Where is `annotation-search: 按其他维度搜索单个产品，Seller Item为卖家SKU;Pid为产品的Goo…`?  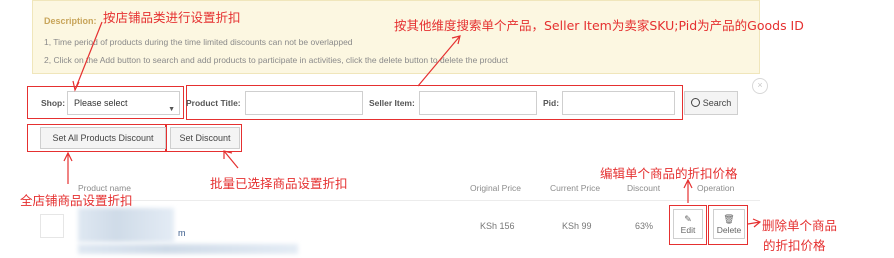 annotation-search: 按其他维度搜索单个产品，Seller Item为卖家SKU;Pid为产品的Goo… is located at coordinates (599, 25).